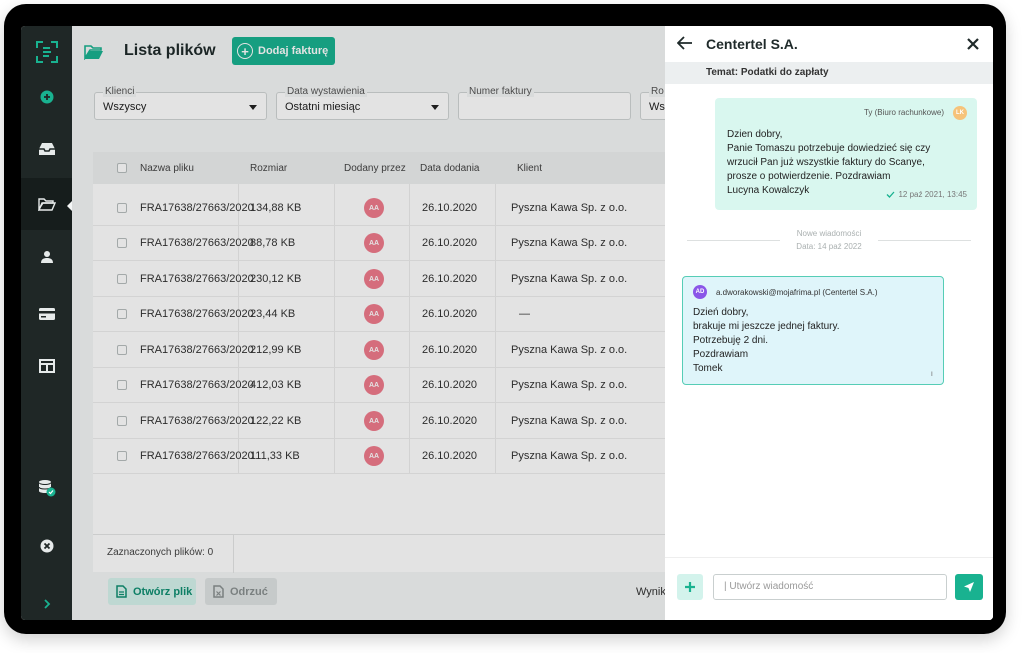 The height and width of the screenshot is (653, 1024). Describe the element at coordinates (766, 326) in the screenshot. I see `message-line: brakuje mi jeszcze jednej faktury.` at that location.